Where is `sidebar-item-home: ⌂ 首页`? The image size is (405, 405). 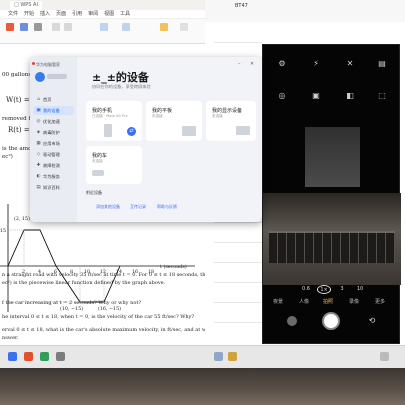 sidebar-item-home: ⌂ 首页 is located at coordinates (53, 99).